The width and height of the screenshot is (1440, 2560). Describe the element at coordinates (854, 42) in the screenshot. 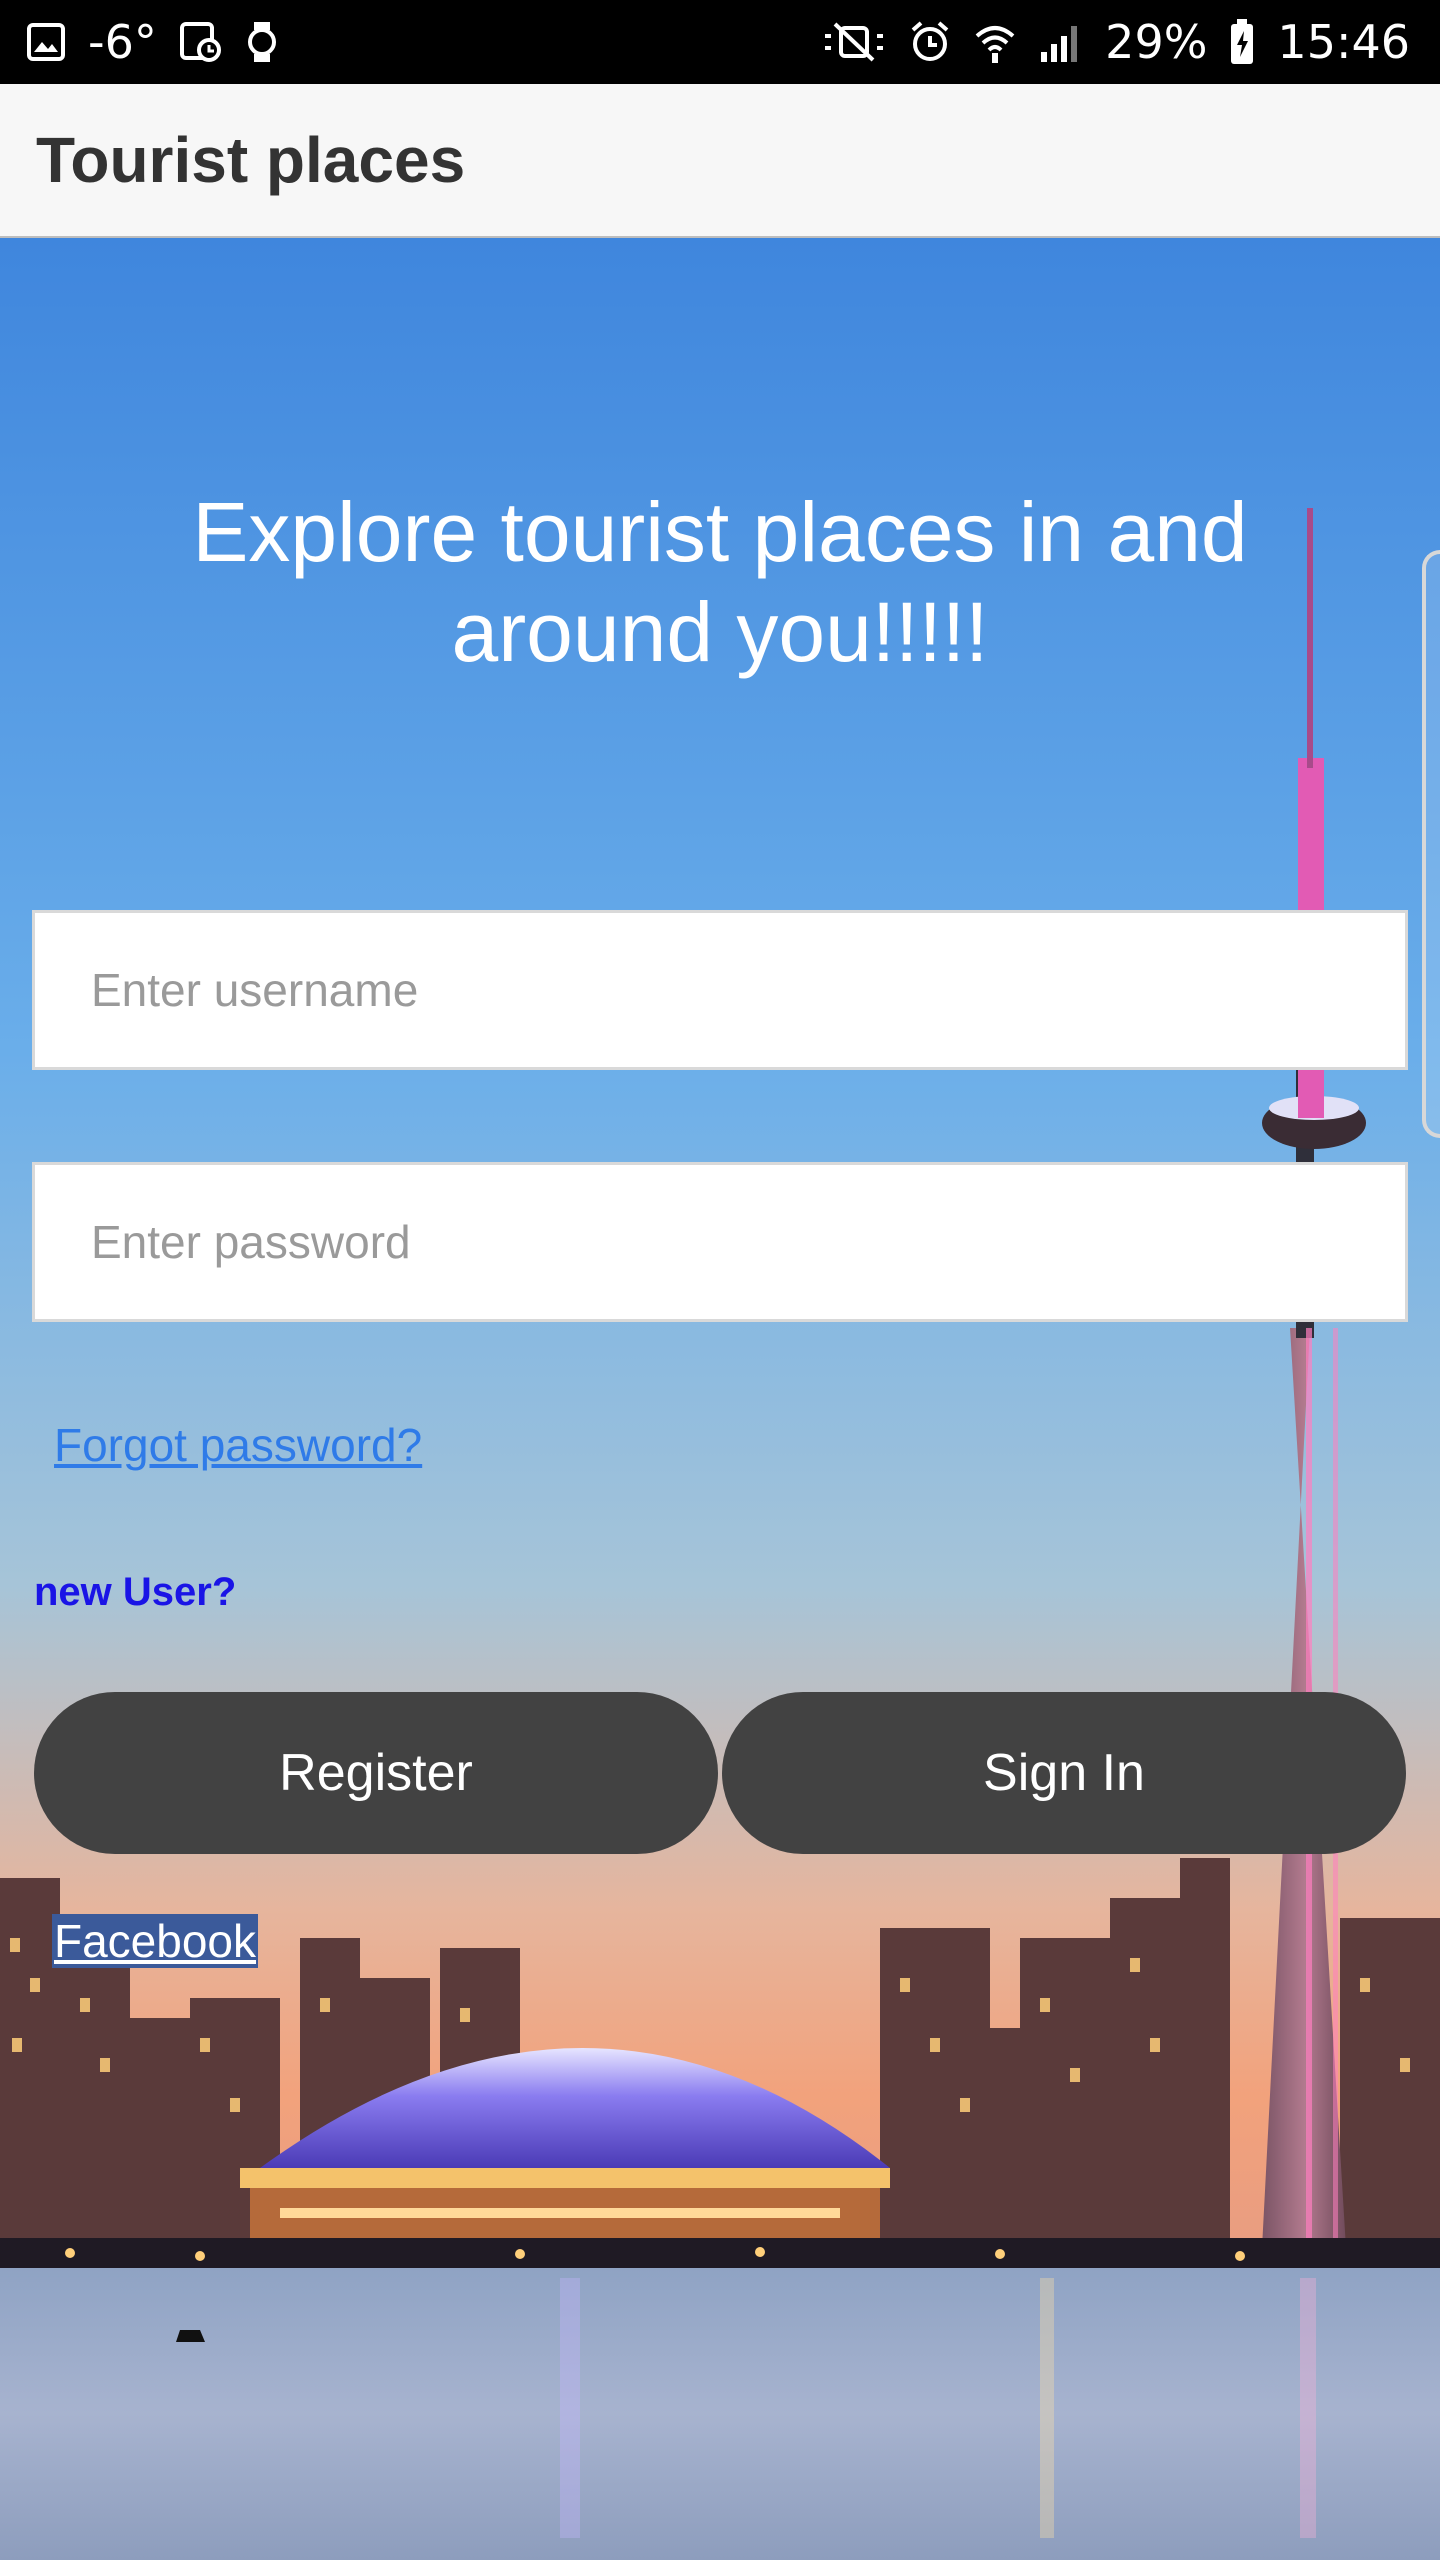

I see `mute-icon` at that location.